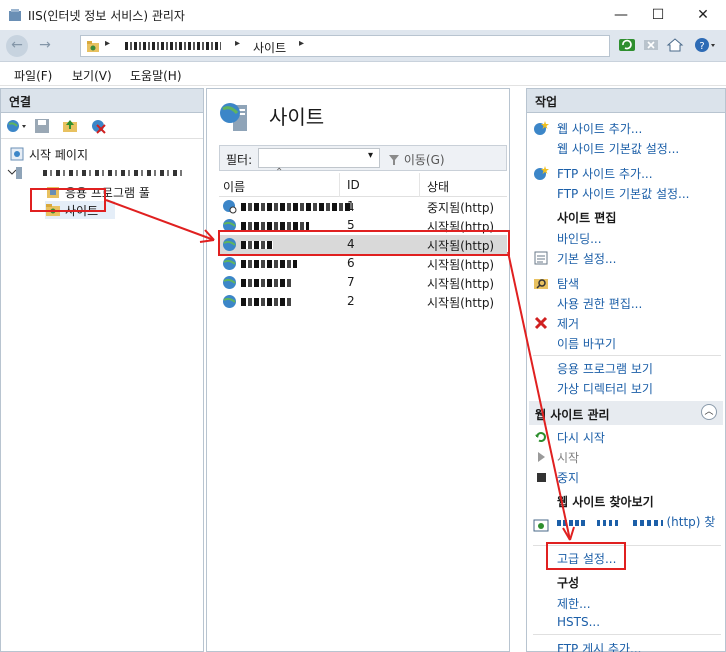 This screenshot has width=726, height=652. What do you see at coordinates (102, 173) in the screenshot?
I see `tree-item-server` at bounding box center [102, 173].